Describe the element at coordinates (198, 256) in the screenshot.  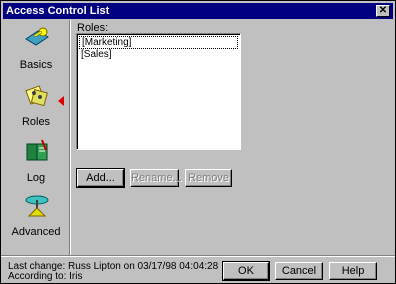
I see `status-divider` at that location.